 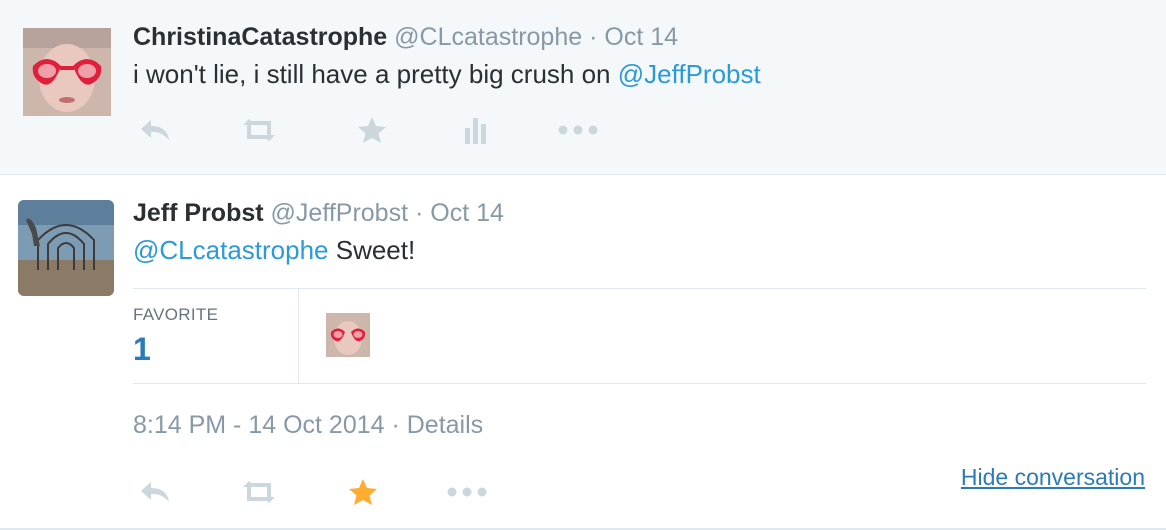 I want to click on tweet-text: @CLcatastrophe Sweet!, so click(x=274, y=250).